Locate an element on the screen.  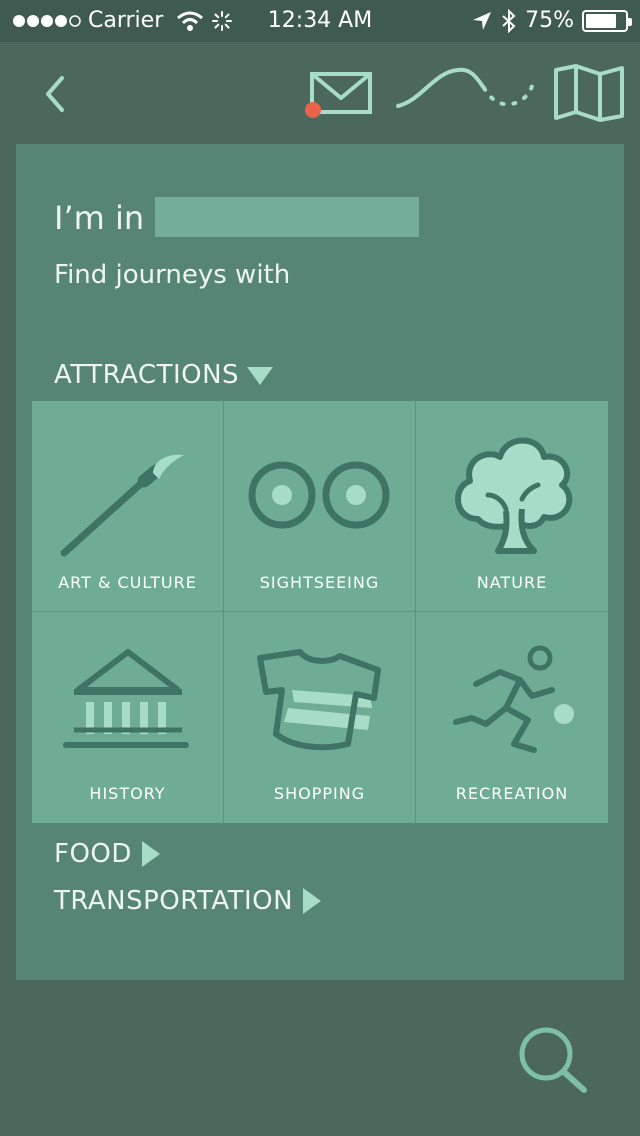
attractions-header: ATTRACTIONS is located at coordinates (147, 375).